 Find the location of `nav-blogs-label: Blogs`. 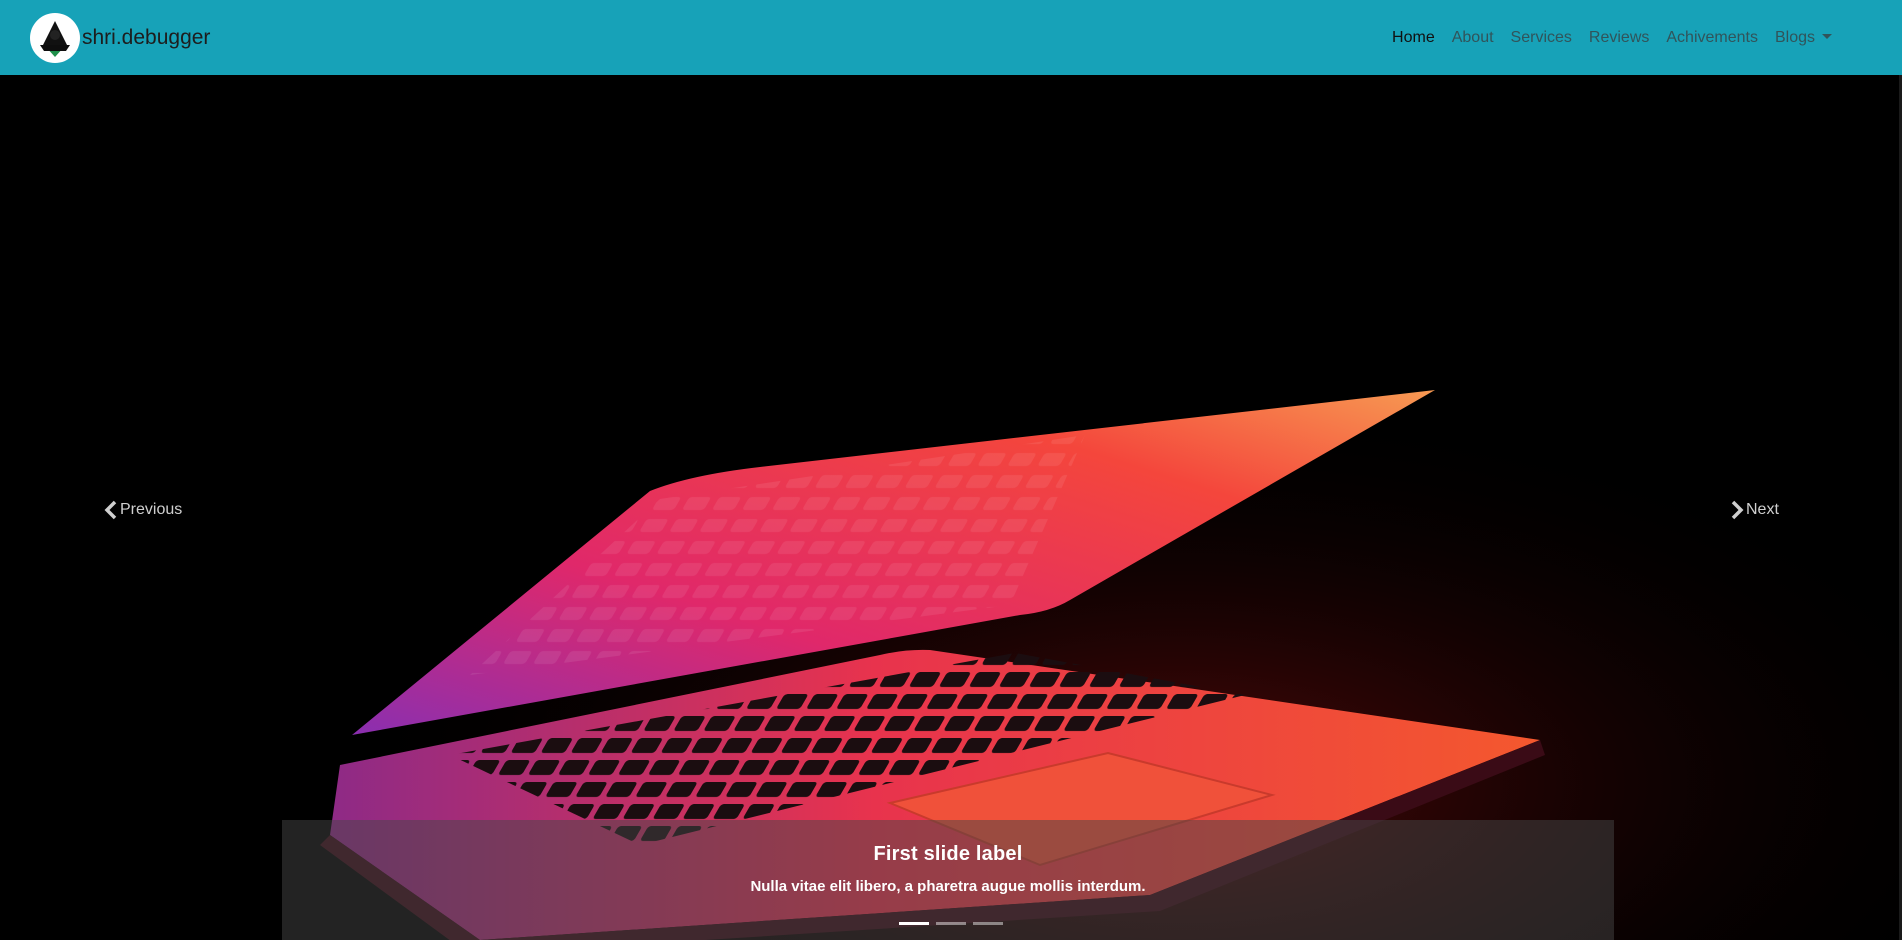

nav-blogs-label: Blogs is located at coordinates (1794, 37).